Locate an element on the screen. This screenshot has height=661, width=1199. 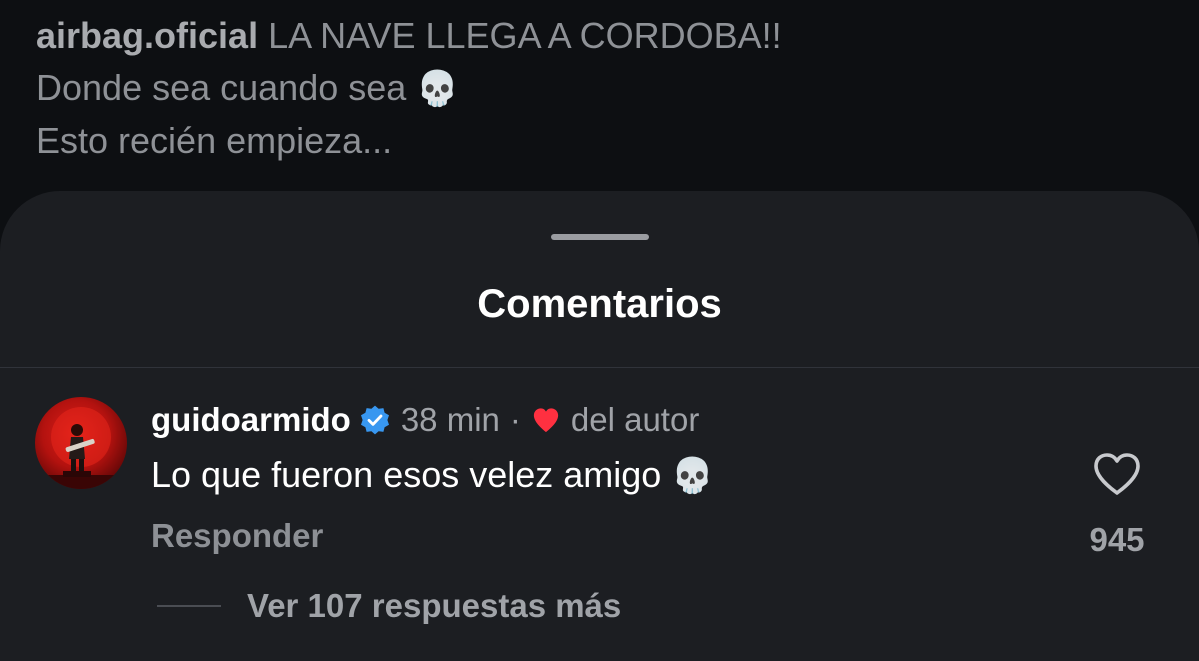
comment-author: guidoarmido is located at coordinates (251, 420).